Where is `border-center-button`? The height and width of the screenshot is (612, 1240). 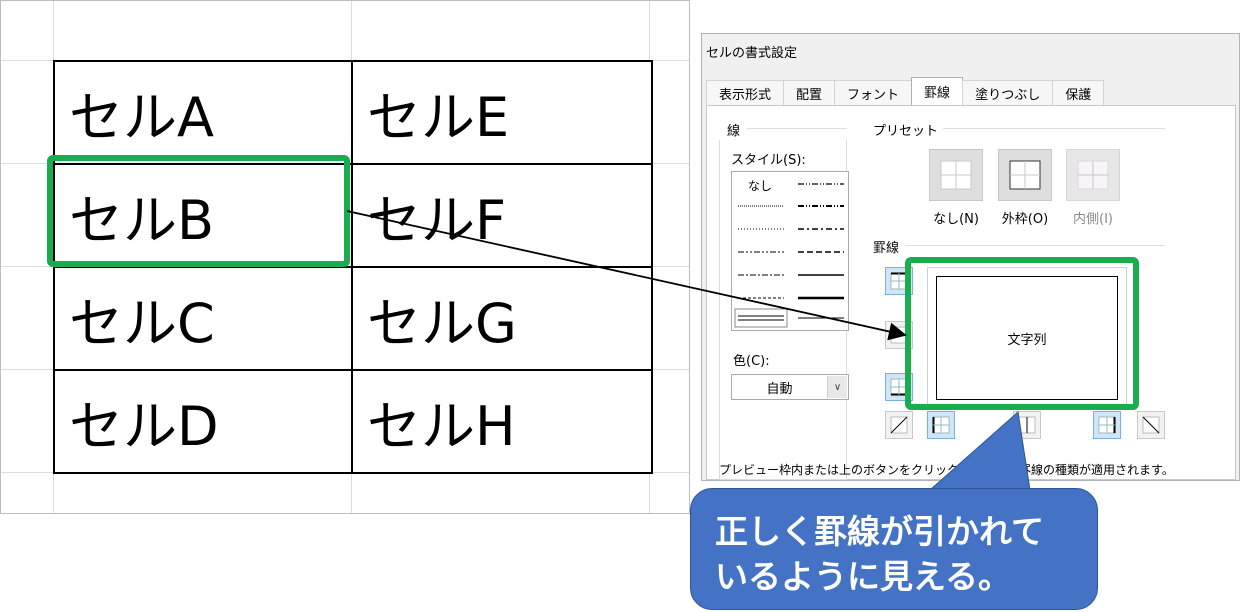 border-center-button is located at coordinates (1027, 425).